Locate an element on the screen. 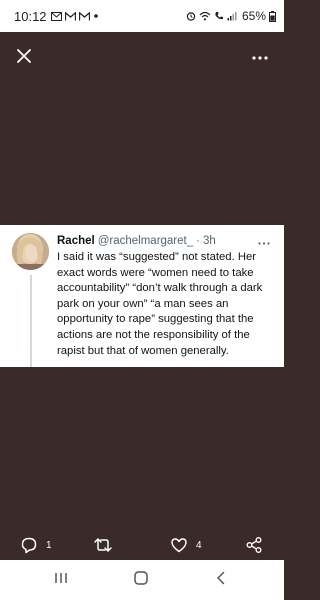  reply-button: 1 is located at coordinates (36, 545).